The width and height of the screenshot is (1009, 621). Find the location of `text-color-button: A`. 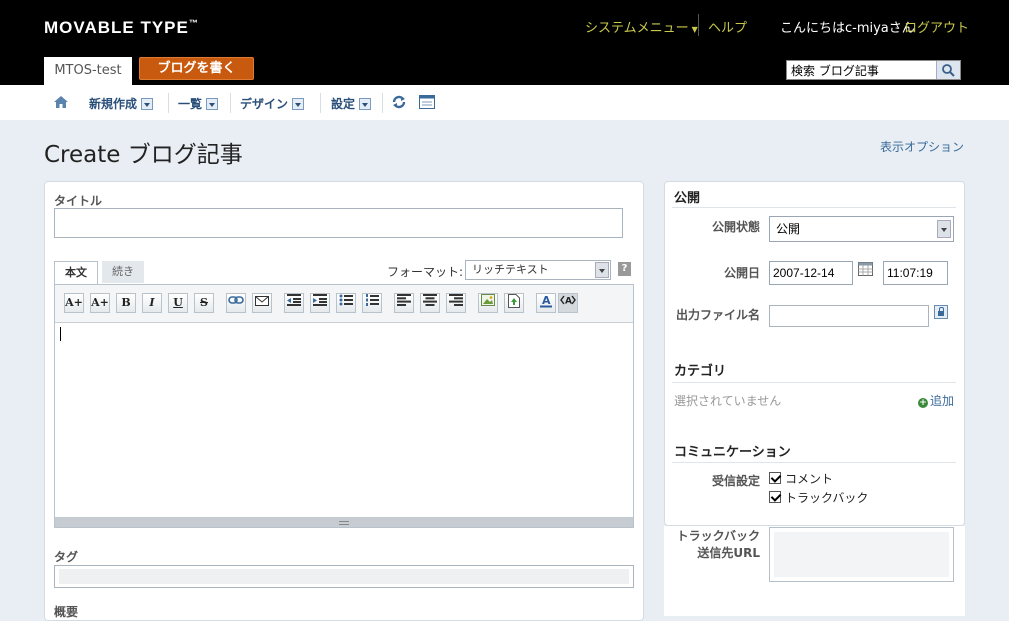

text-color-button: A is located at coordinates (546, 303).